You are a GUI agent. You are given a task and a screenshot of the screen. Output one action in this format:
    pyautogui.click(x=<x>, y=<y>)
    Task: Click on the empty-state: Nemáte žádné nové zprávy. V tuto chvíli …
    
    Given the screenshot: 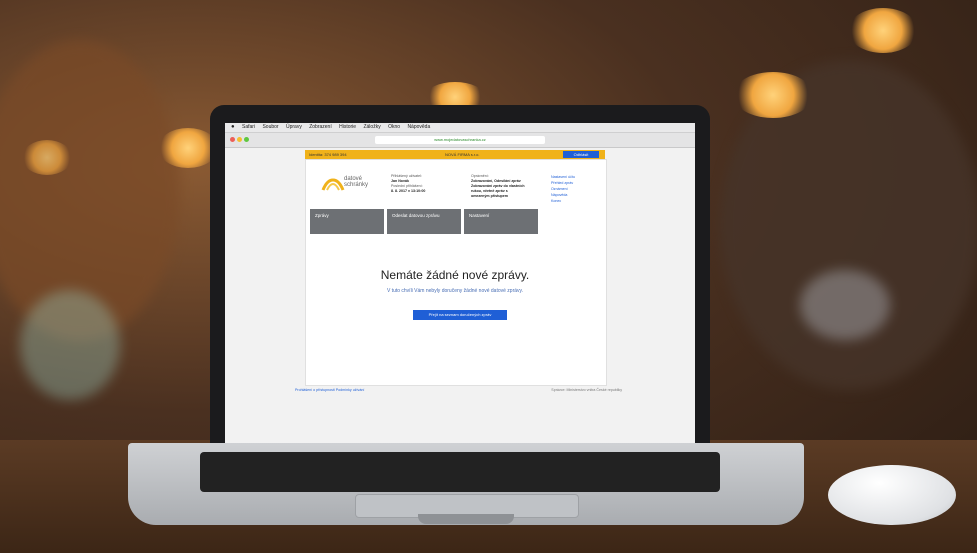 What is the action you would take?
    pyautogui.click(x=455, y=316)
    